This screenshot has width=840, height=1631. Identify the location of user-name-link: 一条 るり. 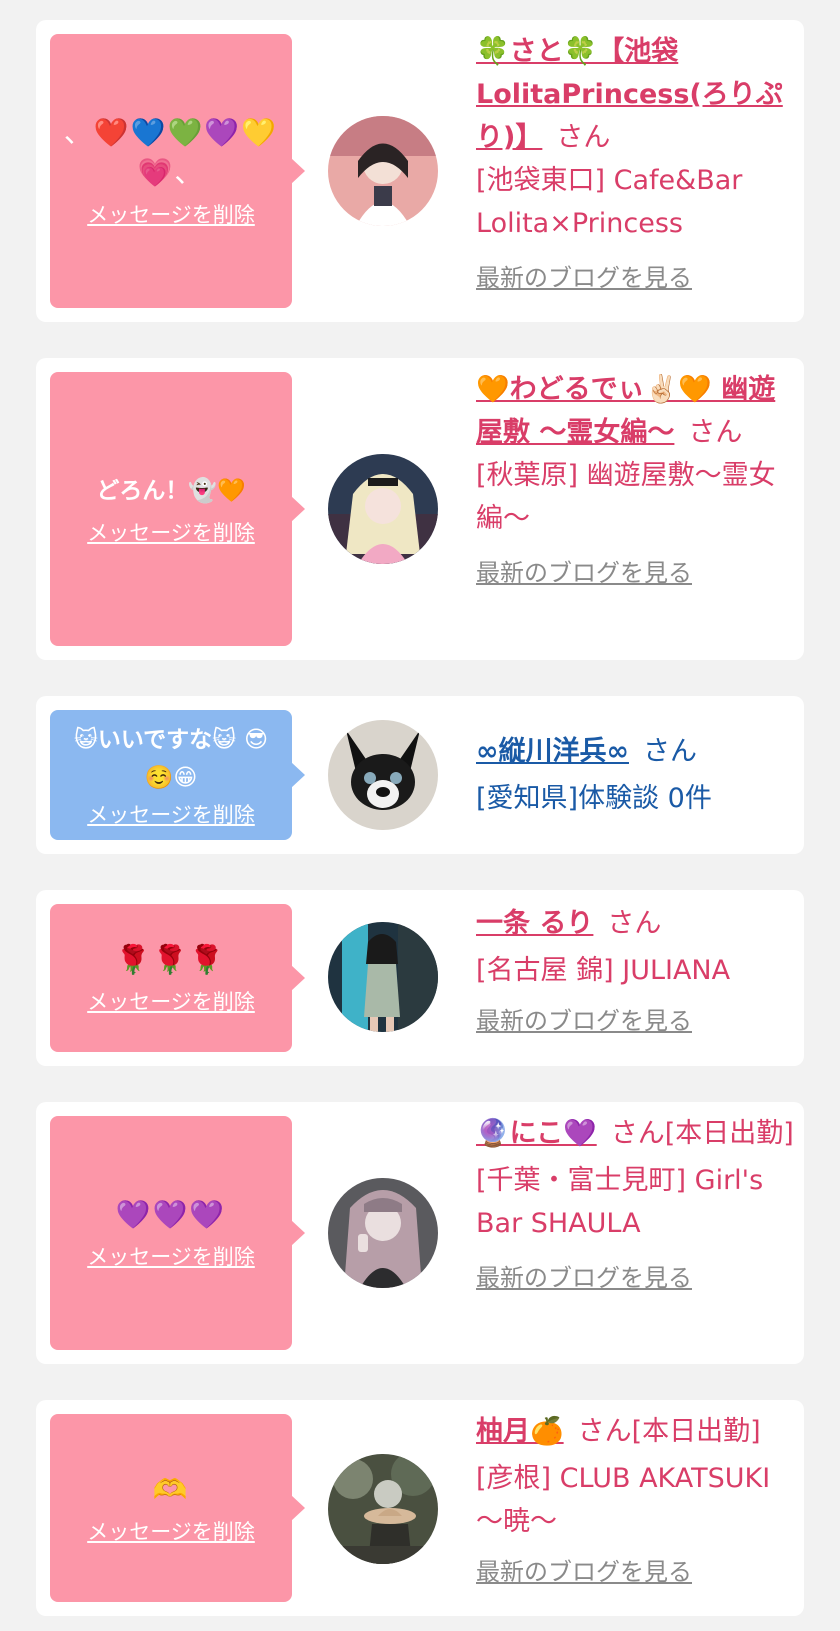
(534, 923).